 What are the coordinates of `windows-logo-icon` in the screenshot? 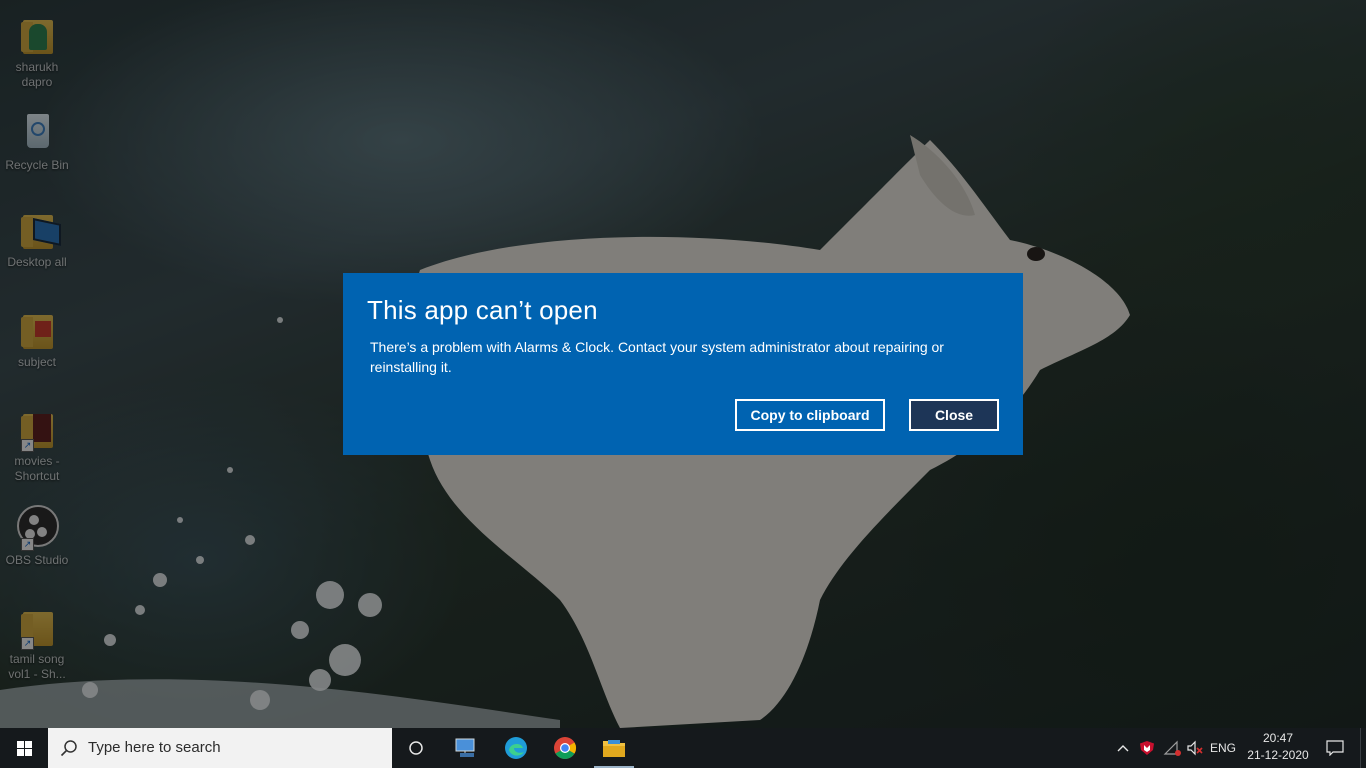 It's located at (24, 748).